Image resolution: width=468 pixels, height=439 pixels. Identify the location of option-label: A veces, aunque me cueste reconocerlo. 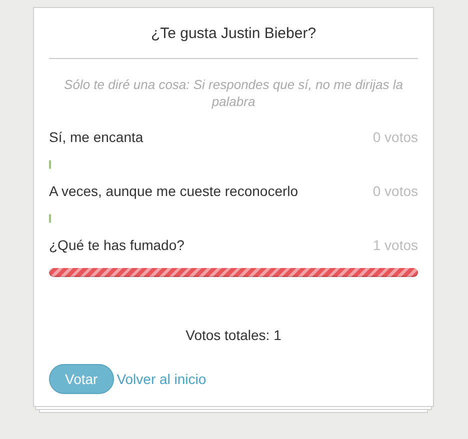
(173, 191).